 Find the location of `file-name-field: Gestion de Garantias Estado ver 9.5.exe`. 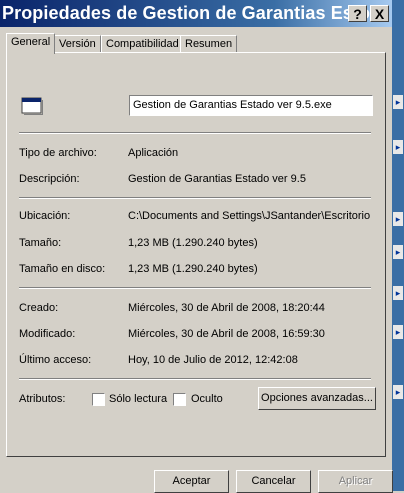

file-name-field: Gestion de Garantias Estado ver 9.5.exe is located at coordinates (251, 105).